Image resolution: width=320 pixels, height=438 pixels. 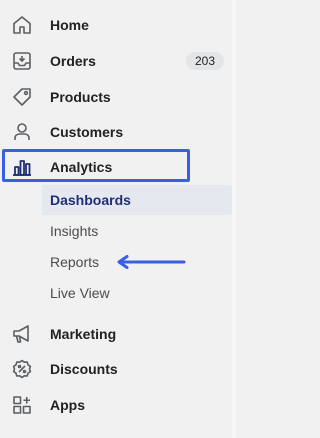 I want to click on sidebar-item-discounts: Discounts, so click(x=116, y=369).